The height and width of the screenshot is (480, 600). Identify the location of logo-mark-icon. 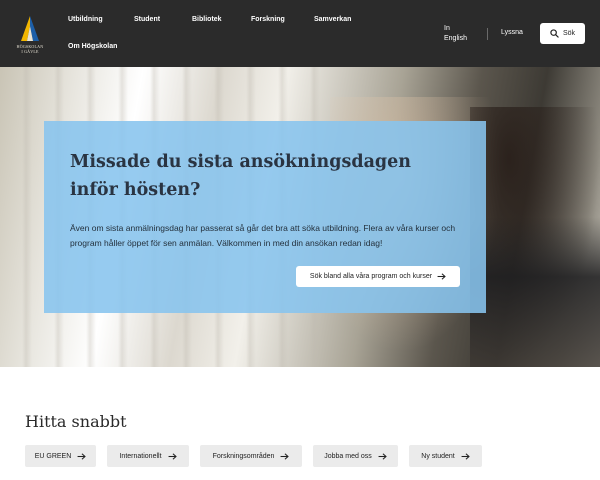
(30, 28).